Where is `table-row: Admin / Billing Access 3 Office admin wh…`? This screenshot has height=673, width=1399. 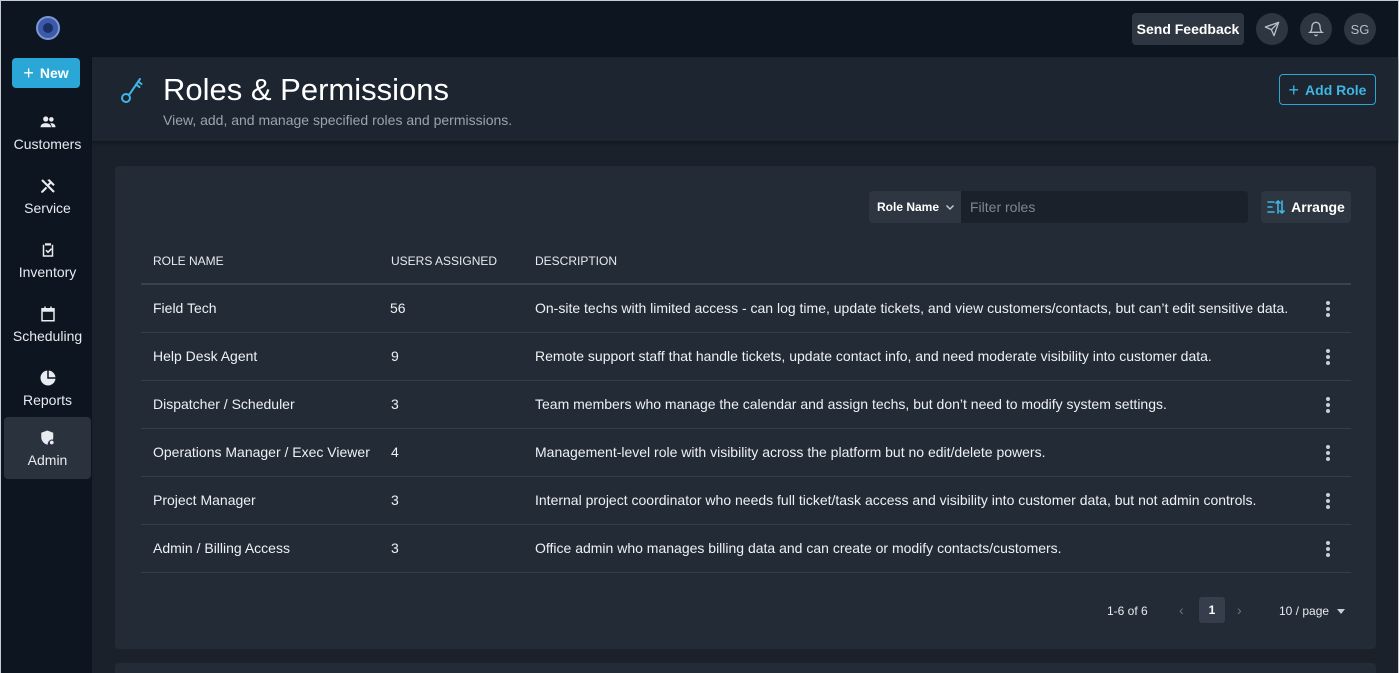 table-row: Admin / Billing Access 3 Office admin wh… is located at coordinates (746, 549).